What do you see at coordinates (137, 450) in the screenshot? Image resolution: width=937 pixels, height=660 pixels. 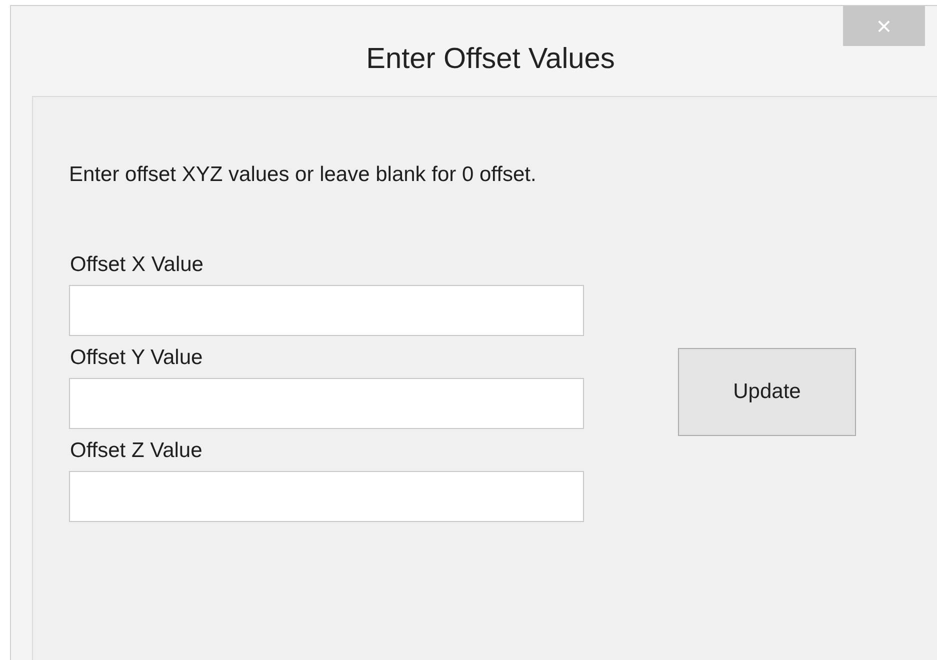 I see `field-label: Offset Z Value` at bounding box center [137, 450].